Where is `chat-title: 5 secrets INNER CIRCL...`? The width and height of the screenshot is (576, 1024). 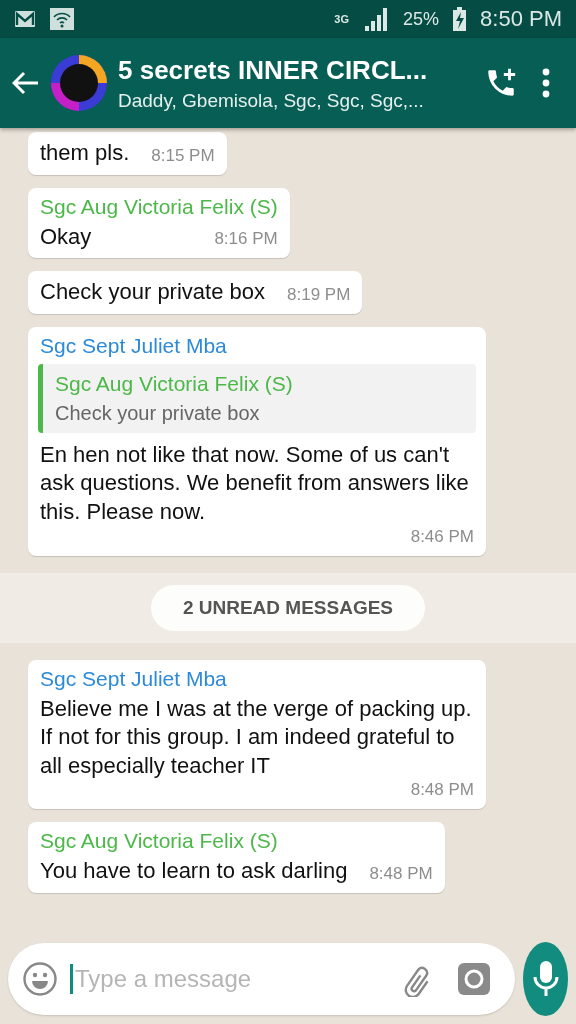 chat-title: 5 secrets INNER CIRCL... is located at coordinates (273, 70).